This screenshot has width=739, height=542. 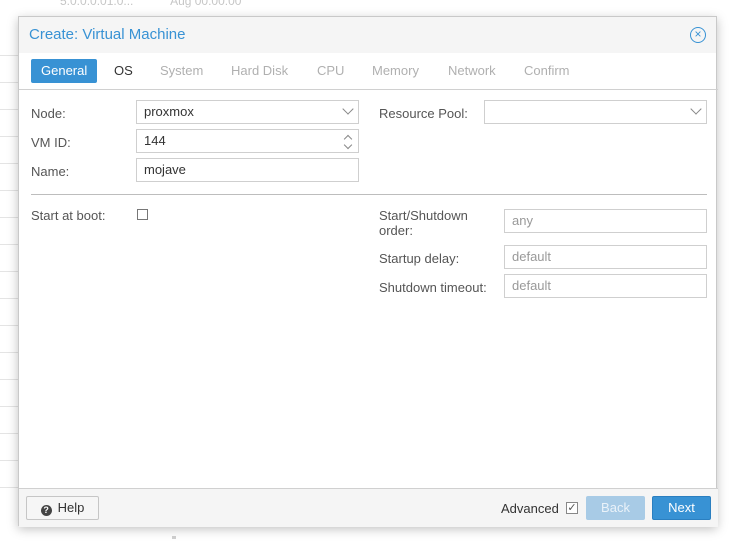 I want to click on section-divider, so click(x=369, y=194).